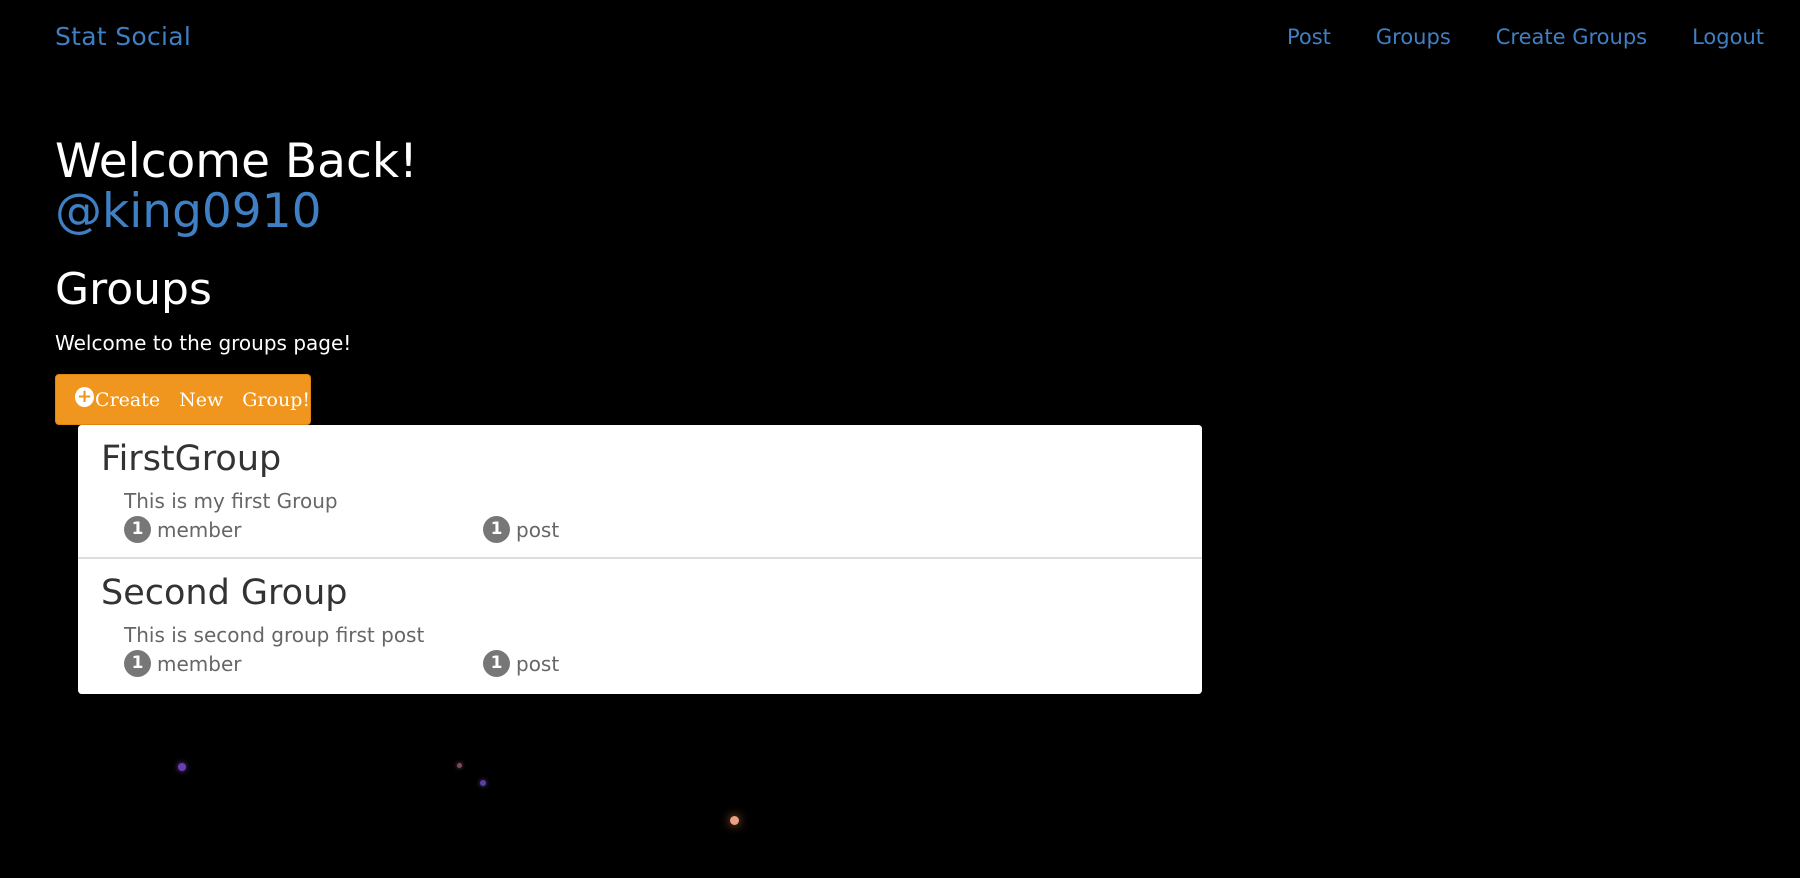  What do you see at coordinates (1413, 37) in the screenshot?
I see `nav-link-groups: Groups` at bounding box center [1413, 37].